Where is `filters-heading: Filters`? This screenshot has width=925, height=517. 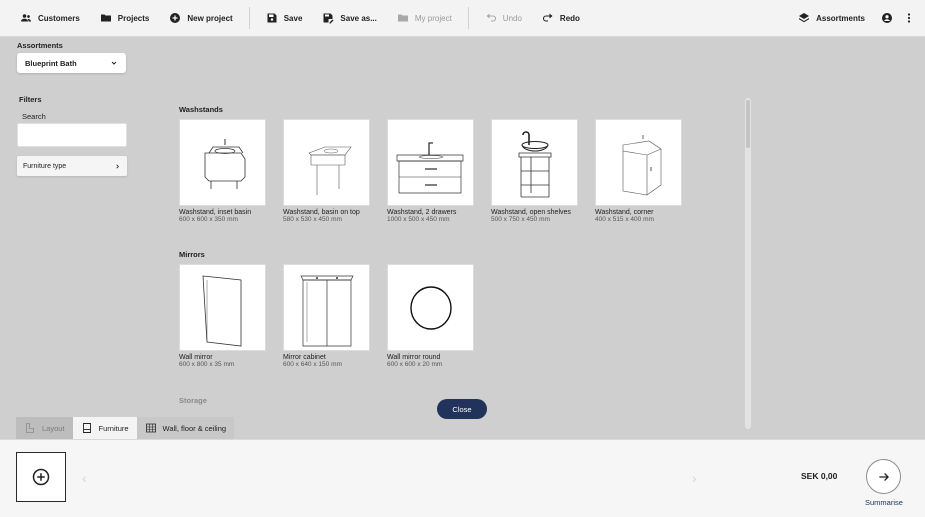 filters-heading: Filters is located at coordinates (30, 99).